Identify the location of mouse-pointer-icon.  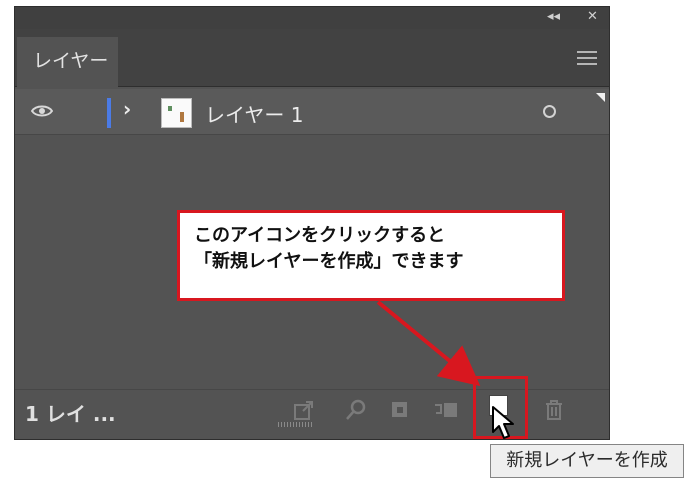
(505, 423).